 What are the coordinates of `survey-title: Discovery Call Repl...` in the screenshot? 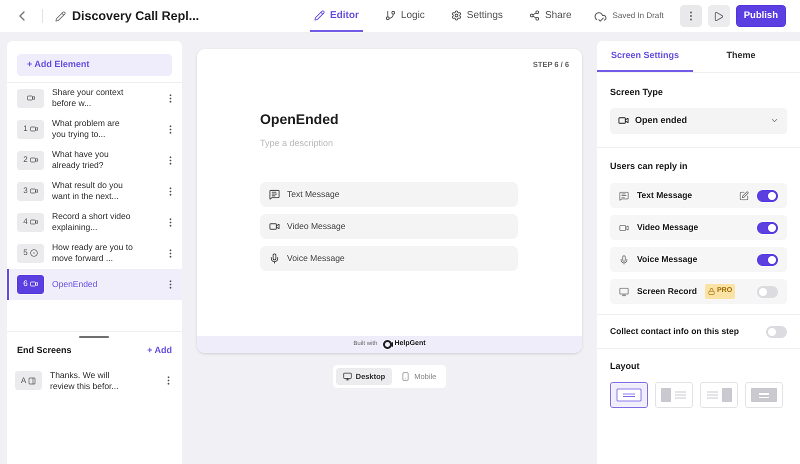 It's located at (136, 16).